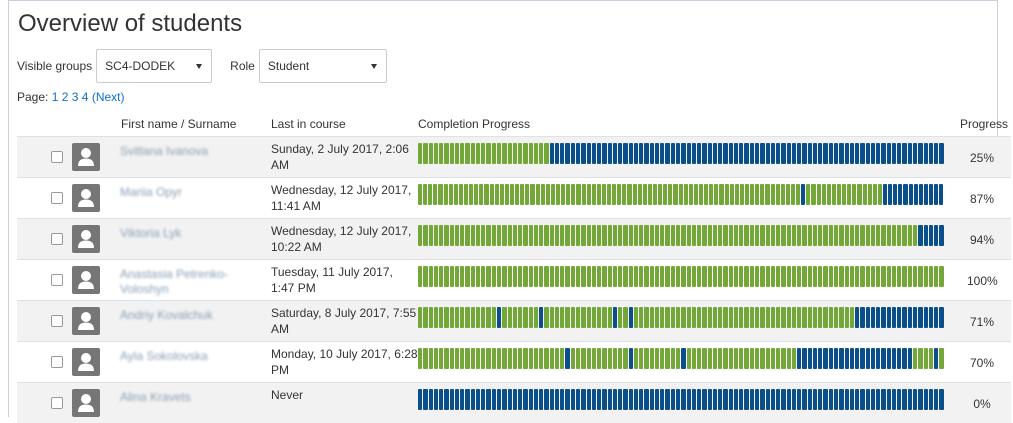  Describe the element at coordinates (192, 192) in the screenshot. I see `student-name-link: Mariia Opyr` at that location.